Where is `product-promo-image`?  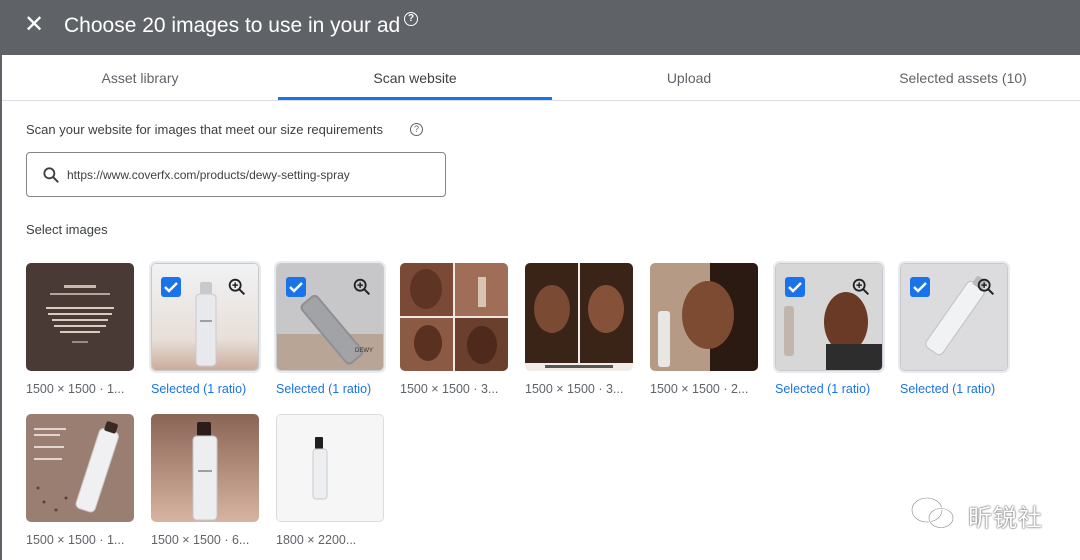 product-promo-image is located at coordinates (80, 468).